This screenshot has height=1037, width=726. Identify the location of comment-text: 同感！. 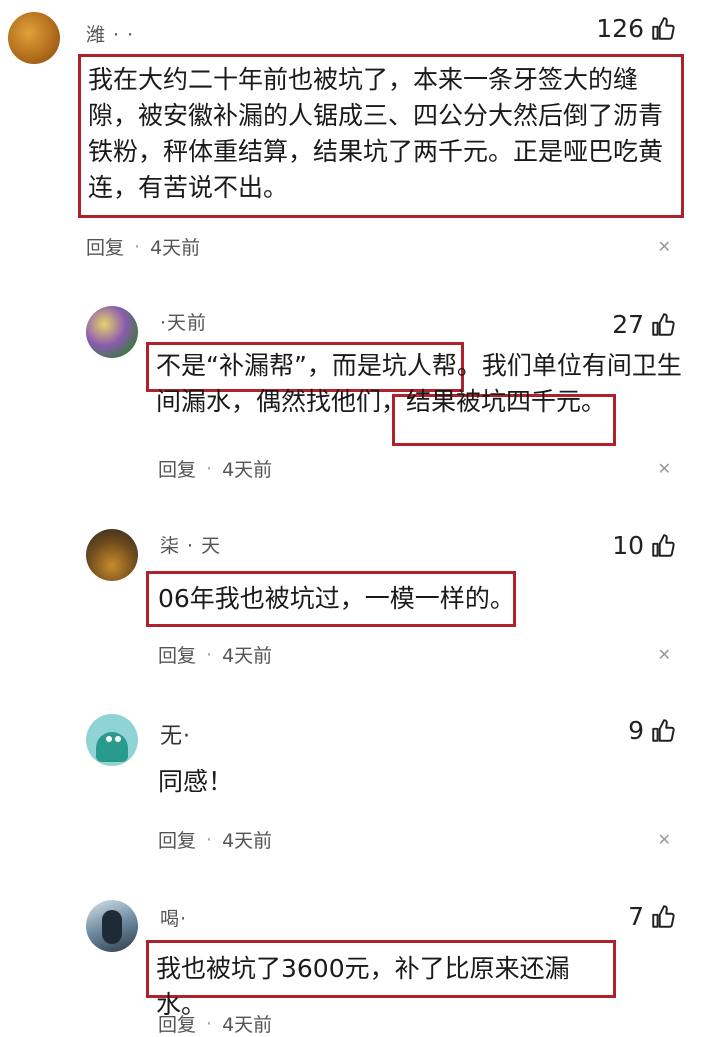
(196, 781).